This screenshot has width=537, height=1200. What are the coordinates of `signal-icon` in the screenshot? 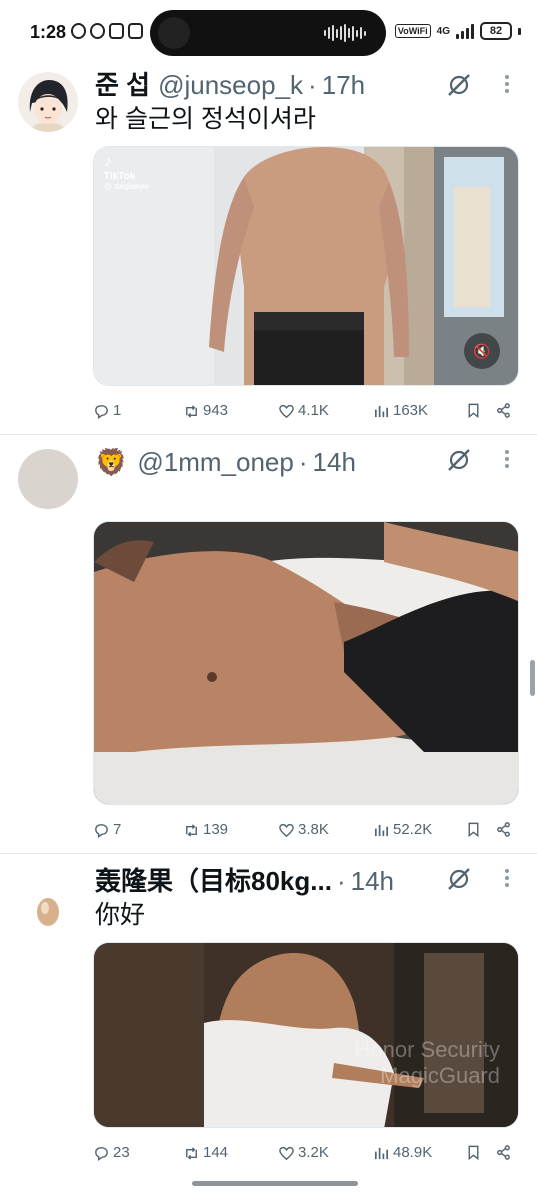 It's located at (465, 31).